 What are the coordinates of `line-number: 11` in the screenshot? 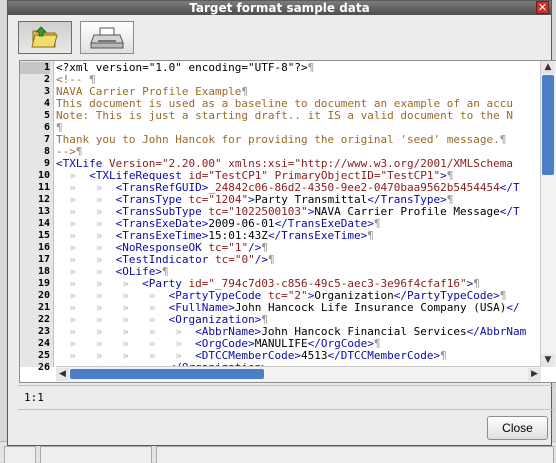 It's located at (43, 187).